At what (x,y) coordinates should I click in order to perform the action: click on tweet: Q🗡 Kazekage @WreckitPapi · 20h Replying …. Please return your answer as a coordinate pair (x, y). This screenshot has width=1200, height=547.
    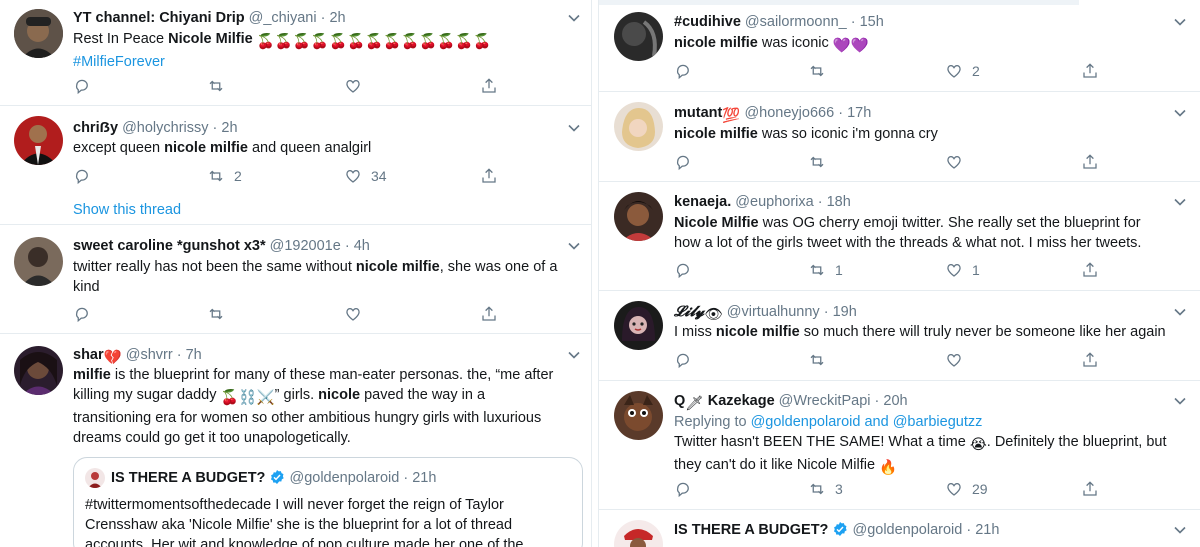
    Looking at the image, I should click on (899, 445).